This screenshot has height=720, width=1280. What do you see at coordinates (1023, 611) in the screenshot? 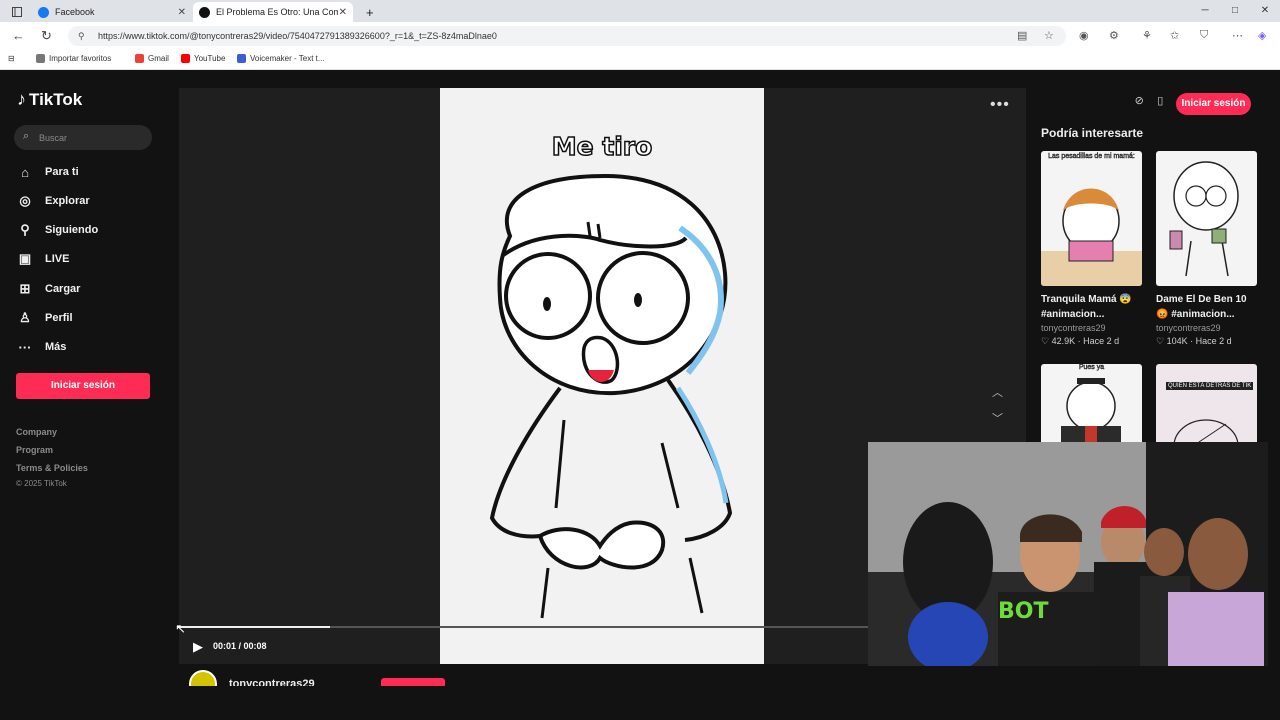
I see `svg-text: BOT` at bounding box center [1023, 611].